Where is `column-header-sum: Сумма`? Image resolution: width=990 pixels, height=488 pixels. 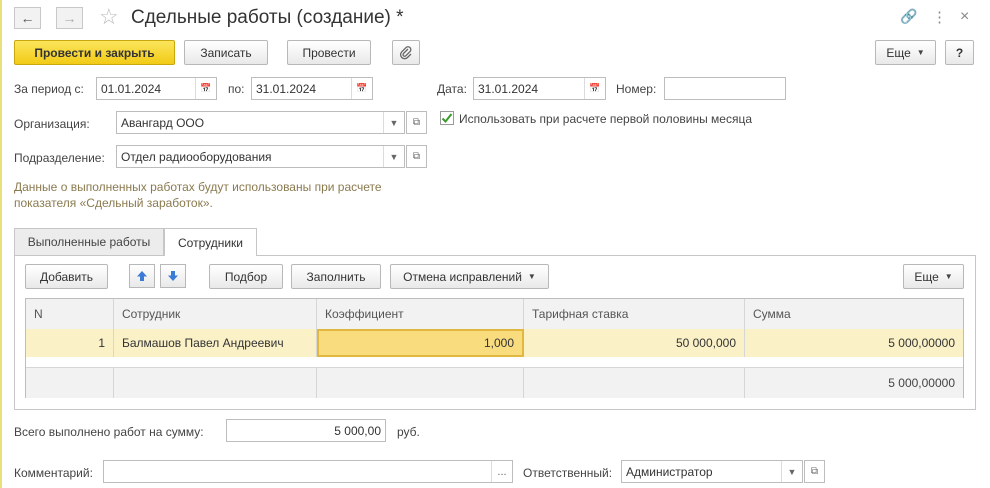 column-header-sum: Сумма is located at coordinates (854, 314).